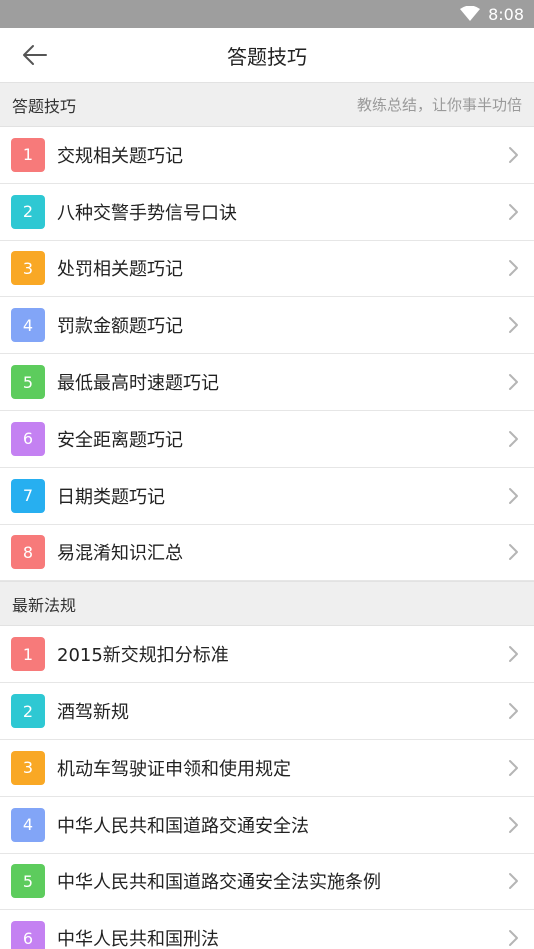  What do you see at coordinates (120, 440) in the screenshot?
I see `list-item-label: 安全距离题巧记` at bounding box center [120, 440].